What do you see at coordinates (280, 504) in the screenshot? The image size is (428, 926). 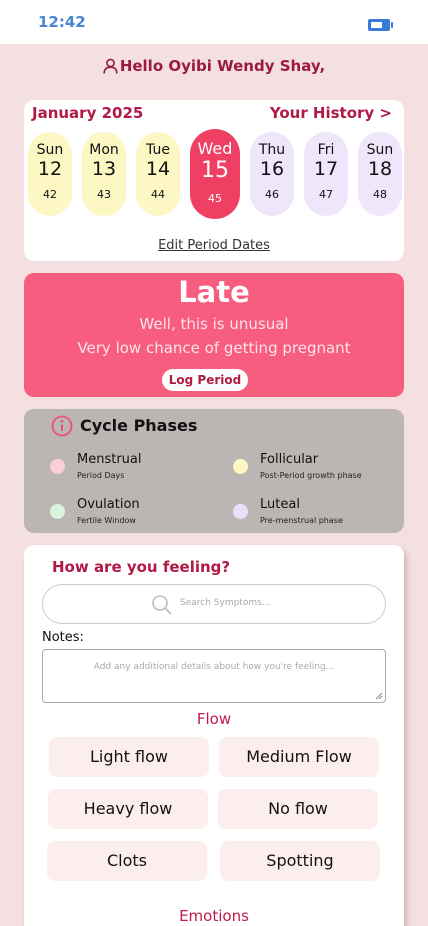 I see `phase-name: Luteal` at bounding box center [280, 504].